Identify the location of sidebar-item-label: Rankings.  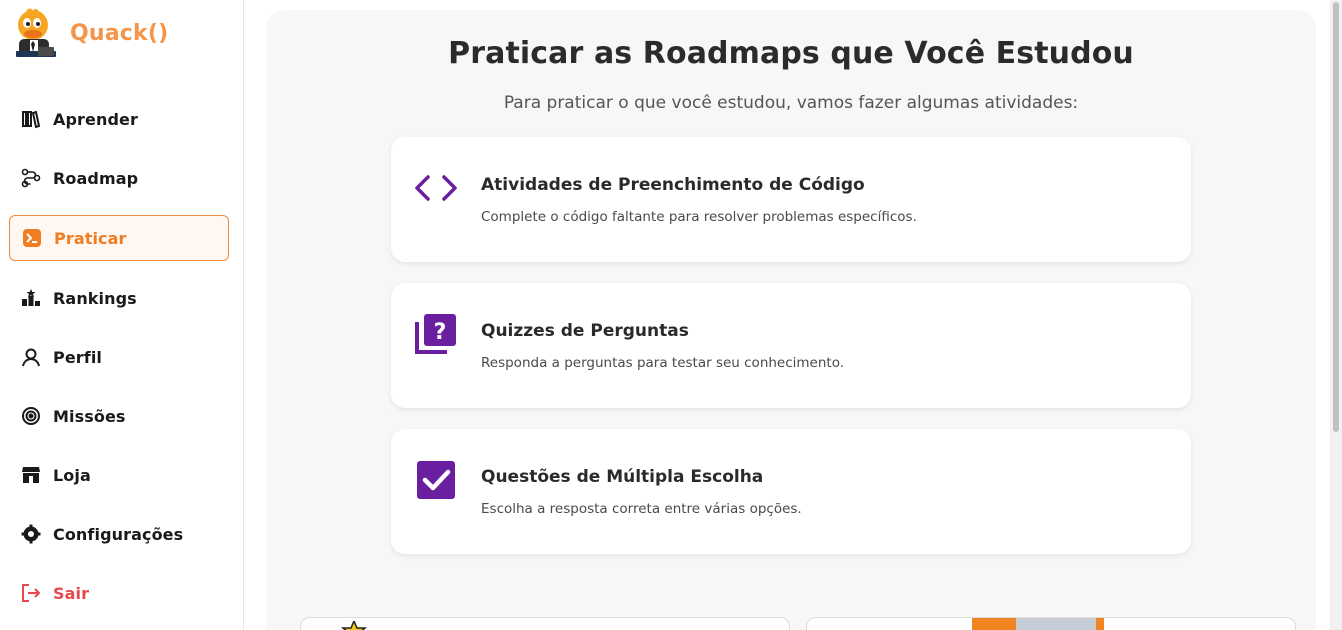
(95, 298).